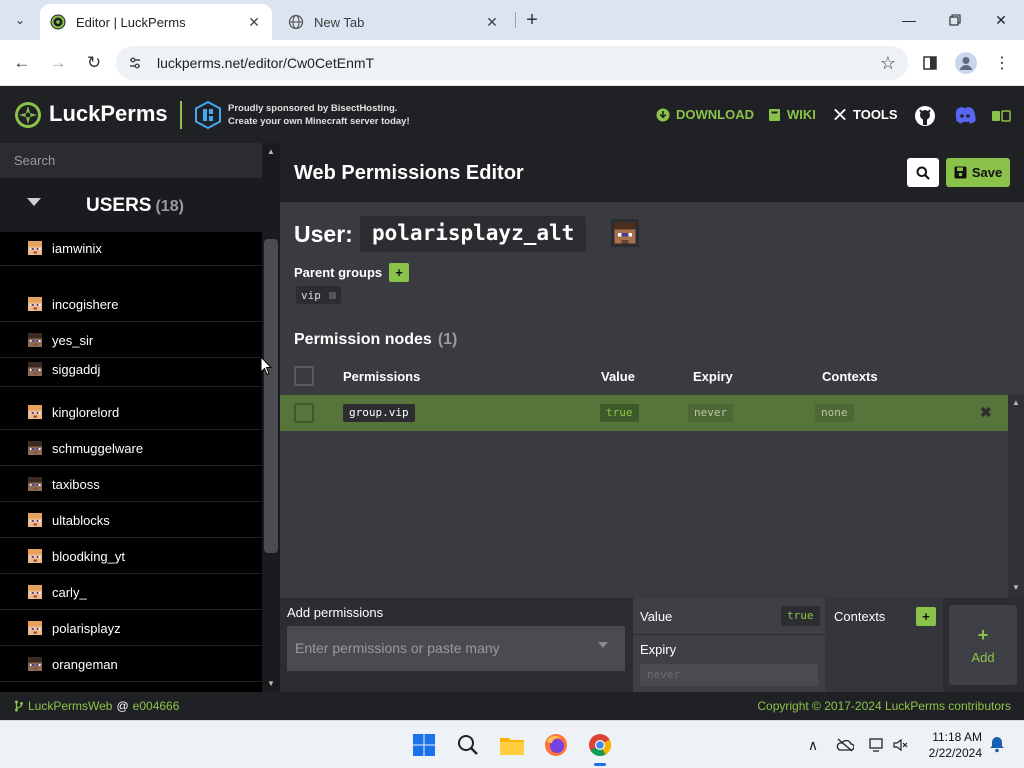 The width and height of the screenshot is (1024, 768). I want to click on add-context-button: +, so click(926, 616).